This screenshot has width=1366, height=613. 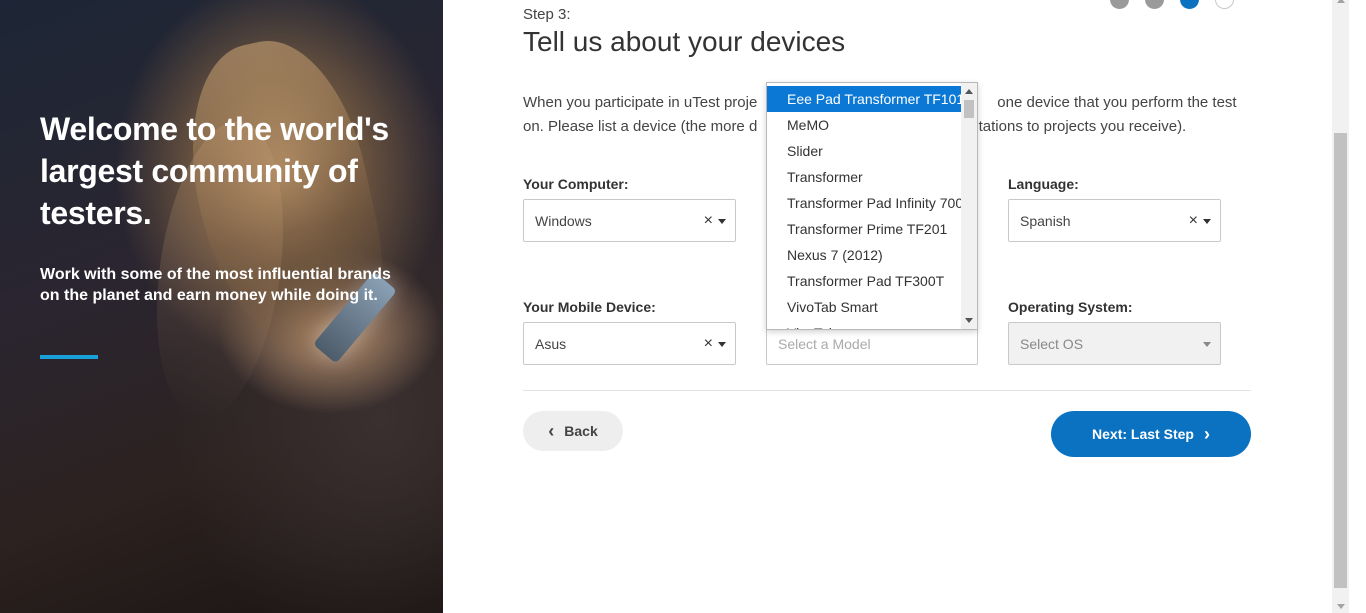 I want to click on language-select-value: Spanish, so click(x=1045, y=220).